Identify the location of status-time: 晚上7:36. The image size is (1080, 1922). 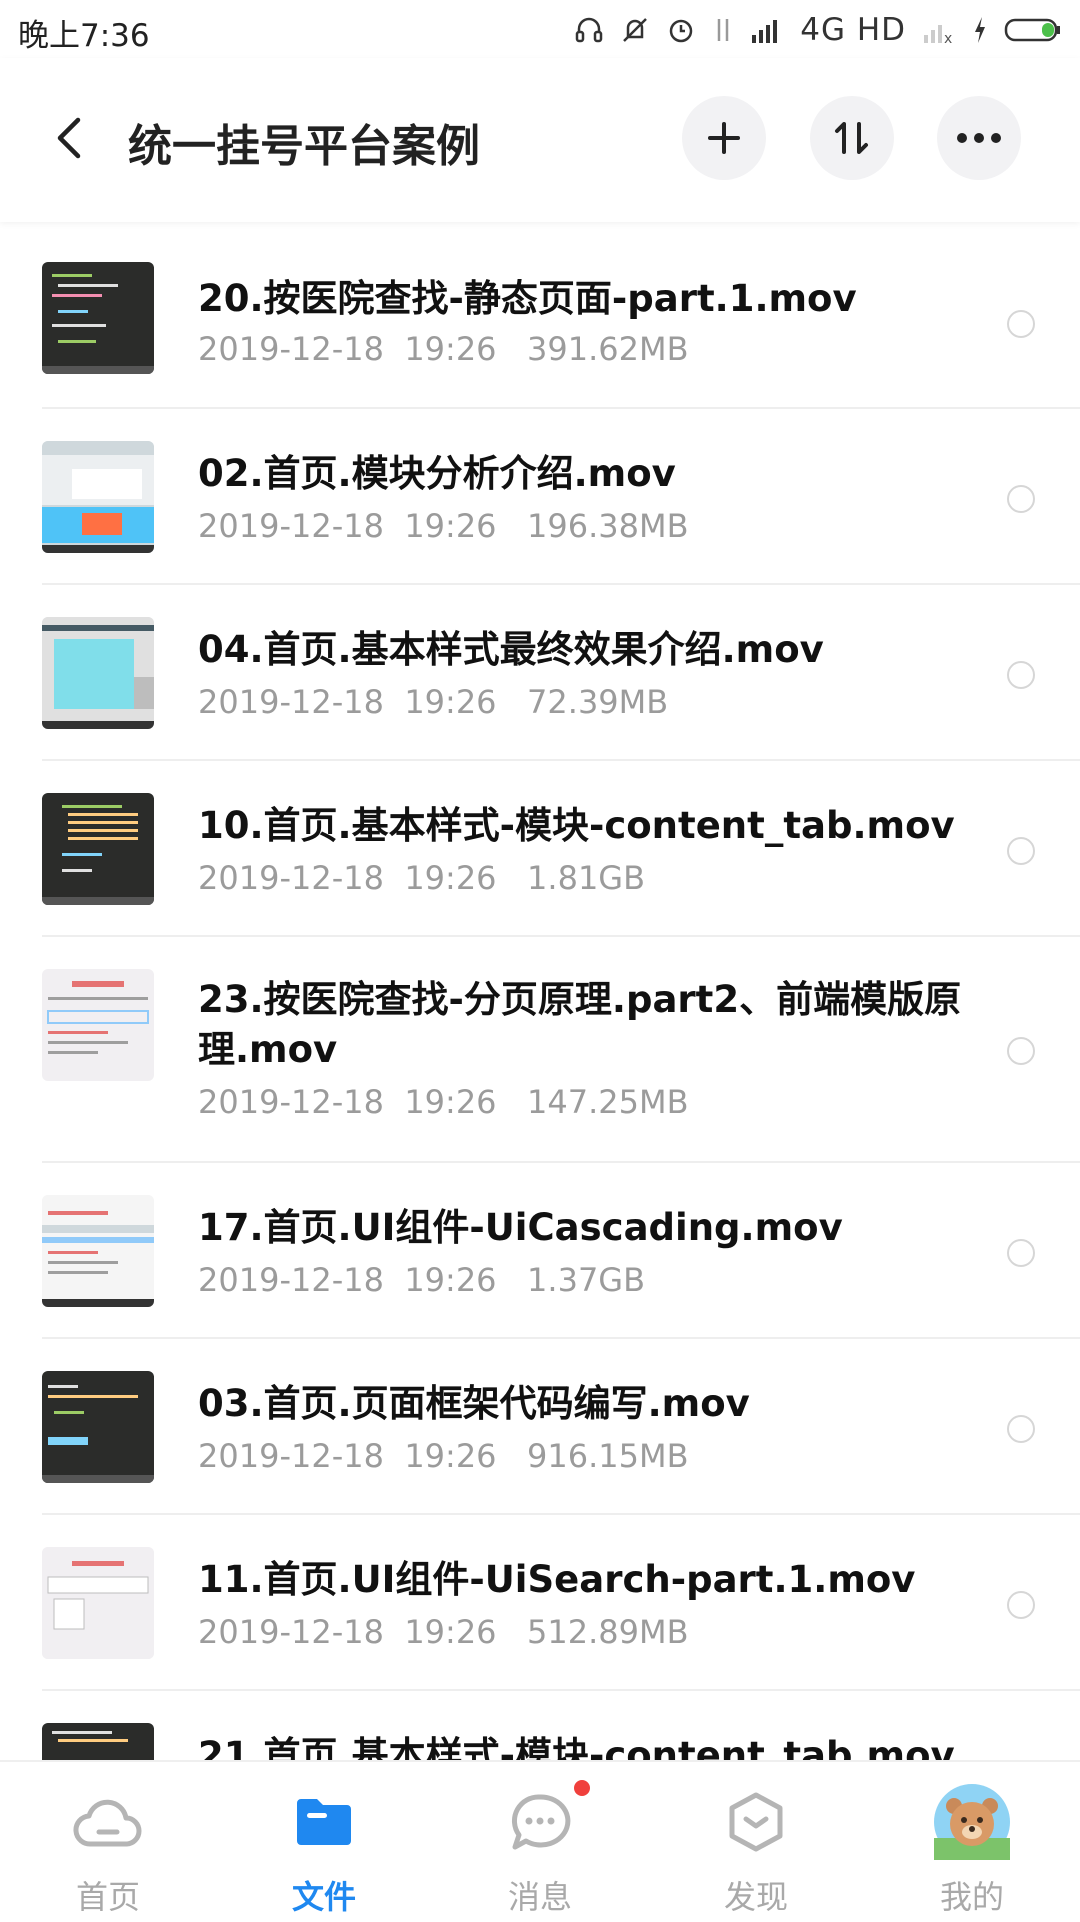
(84, 36).